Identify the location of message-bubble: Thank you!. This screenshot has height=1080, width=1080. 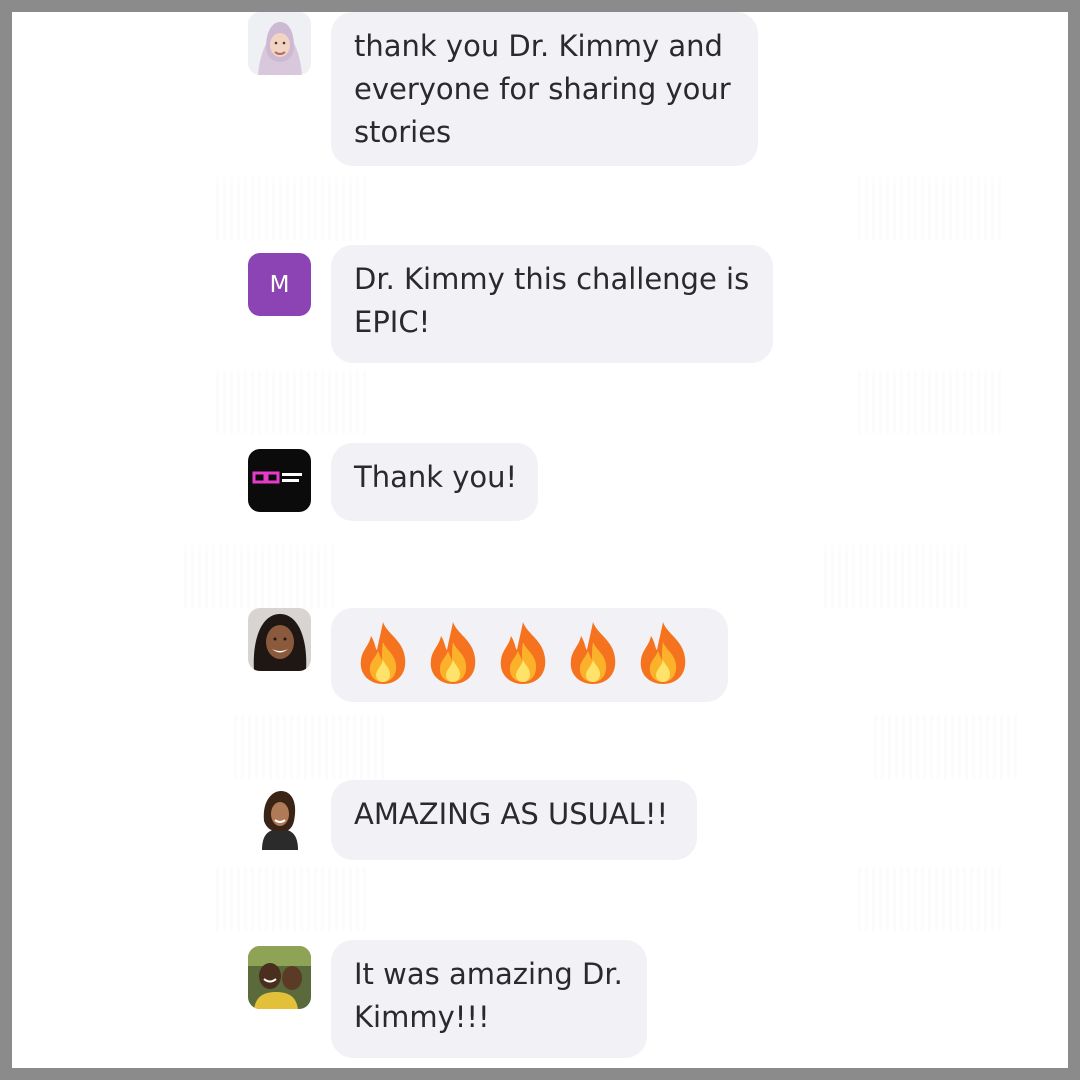
(434, 482).